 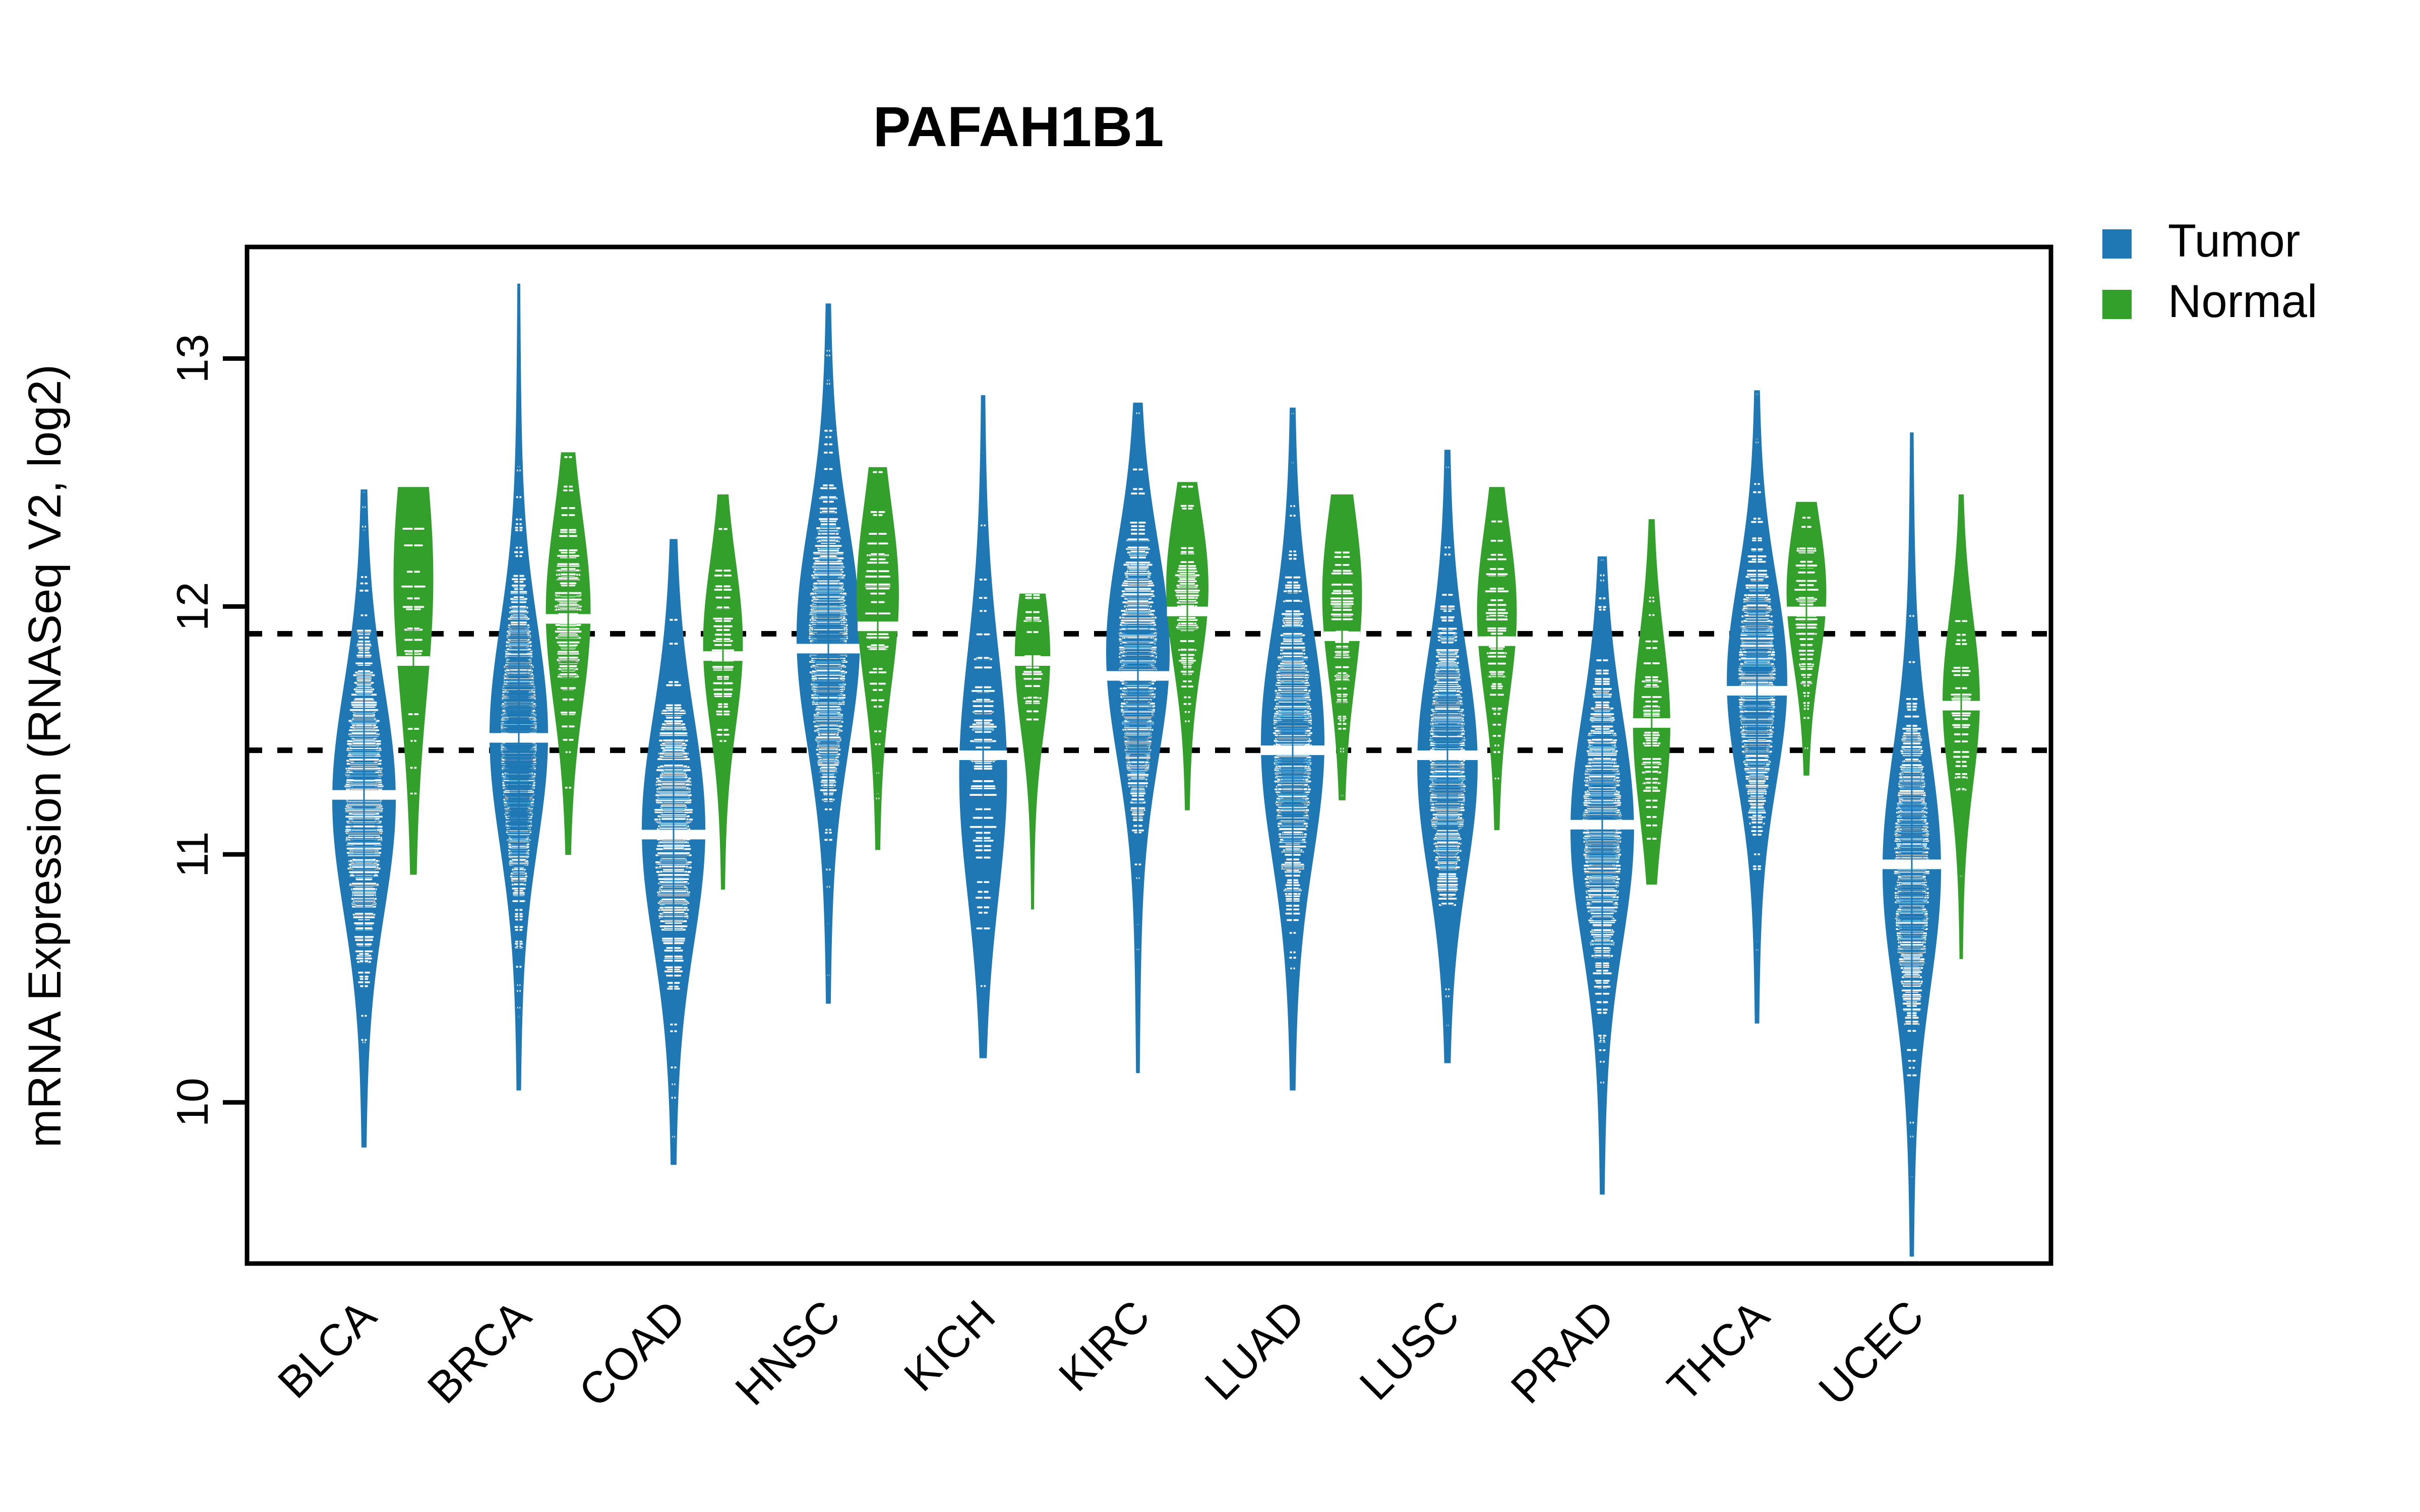 What do you see at coordinates (192, 358) in the screenshot?
I see `y-axis-tick-label: 13` at bounding box center [192, 358].